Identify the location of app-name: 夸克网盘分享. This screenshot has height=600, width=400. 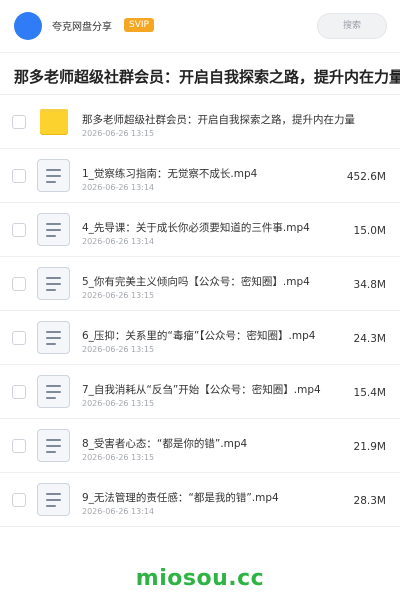
(82, 27).